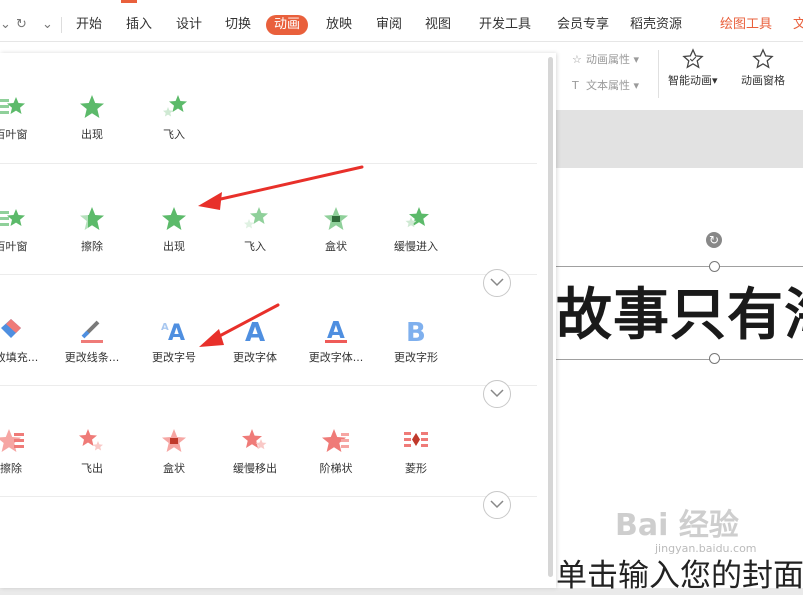 This screenshot has width=803, height=595. Describe the element at coordinates (281, 256) in the screenshot. I see `annotation-overlay` at that location.